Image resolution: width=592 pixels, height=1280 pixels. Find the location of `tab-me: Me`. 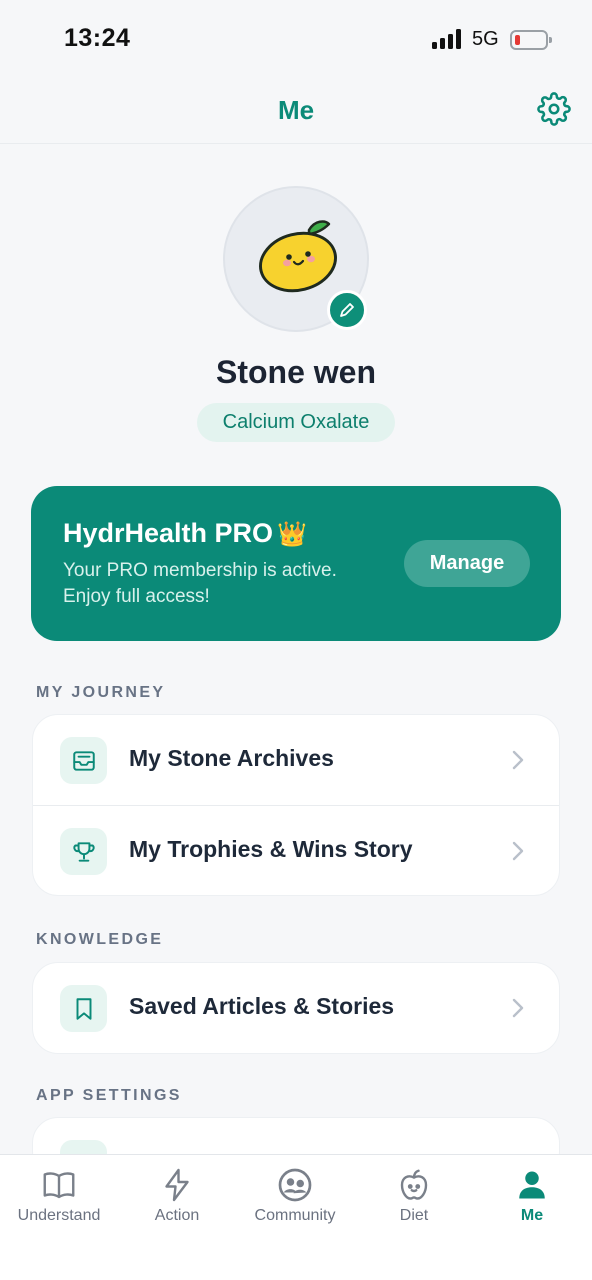

tab-me: Me is located at coordinates (532, 1195).